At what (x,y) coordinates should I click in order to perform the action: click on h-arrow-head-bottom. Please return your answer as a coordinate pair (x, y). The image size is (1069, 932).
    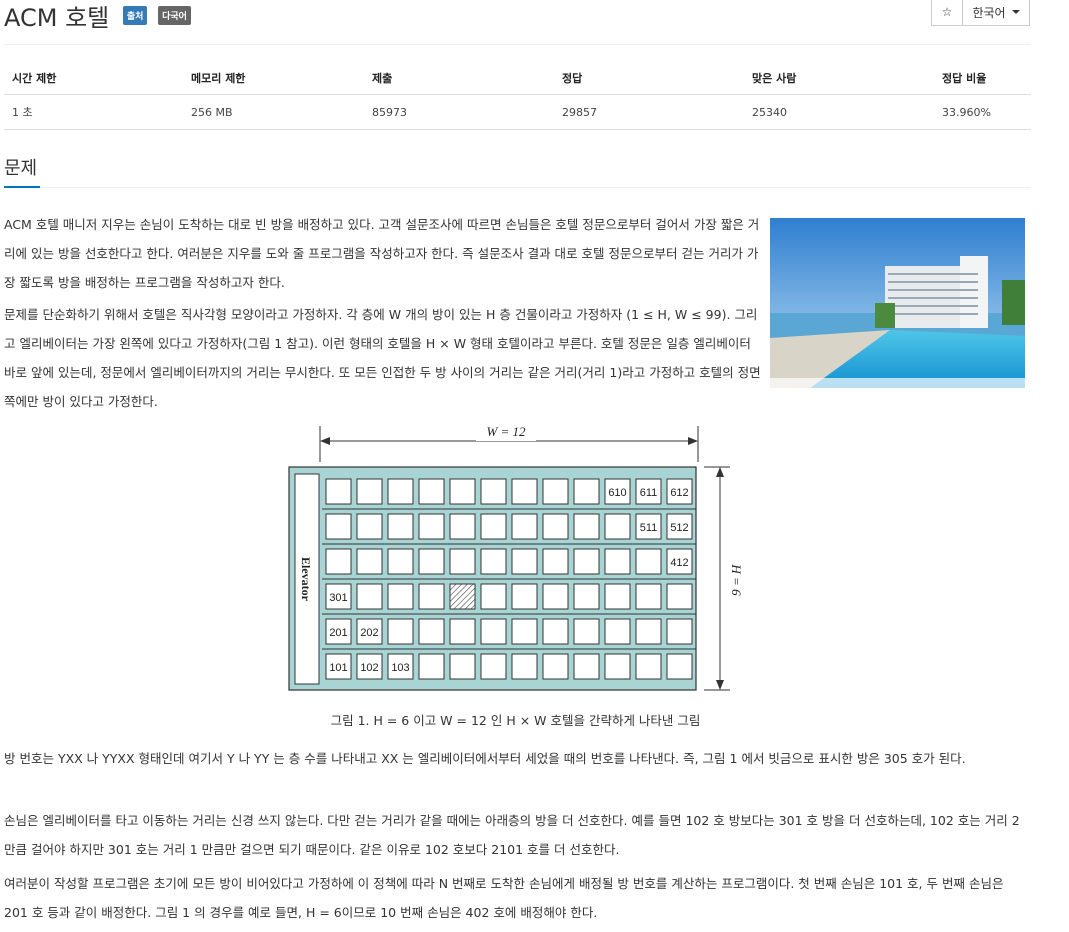
    Looking at the image, I should click on (720, 685).